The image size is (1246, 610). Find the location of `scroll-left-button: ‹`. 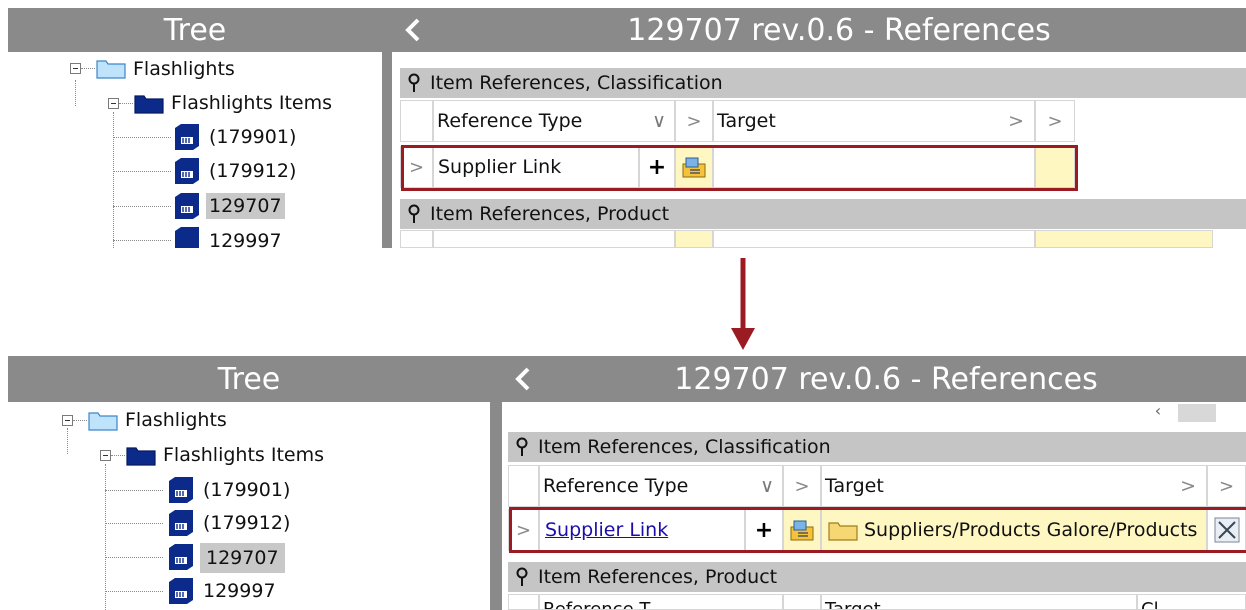

scroll-left-button: ‹ is located at coordinates (1158, 412).